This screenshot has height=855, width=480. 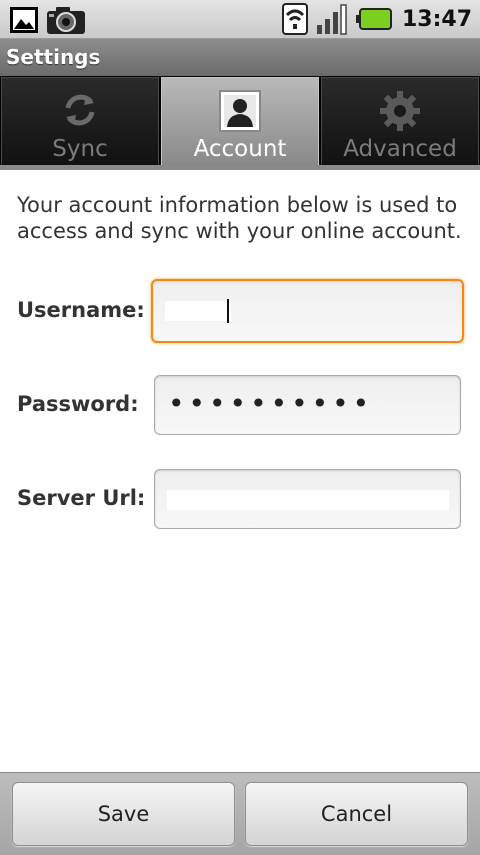 I want to click on username-value-obscured, so click(x=198, y=311).